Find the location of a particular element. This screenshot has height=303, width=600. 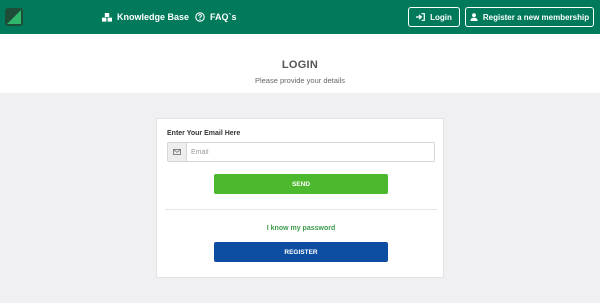

page-title: LOGIN is located at coordinates (300, 65).